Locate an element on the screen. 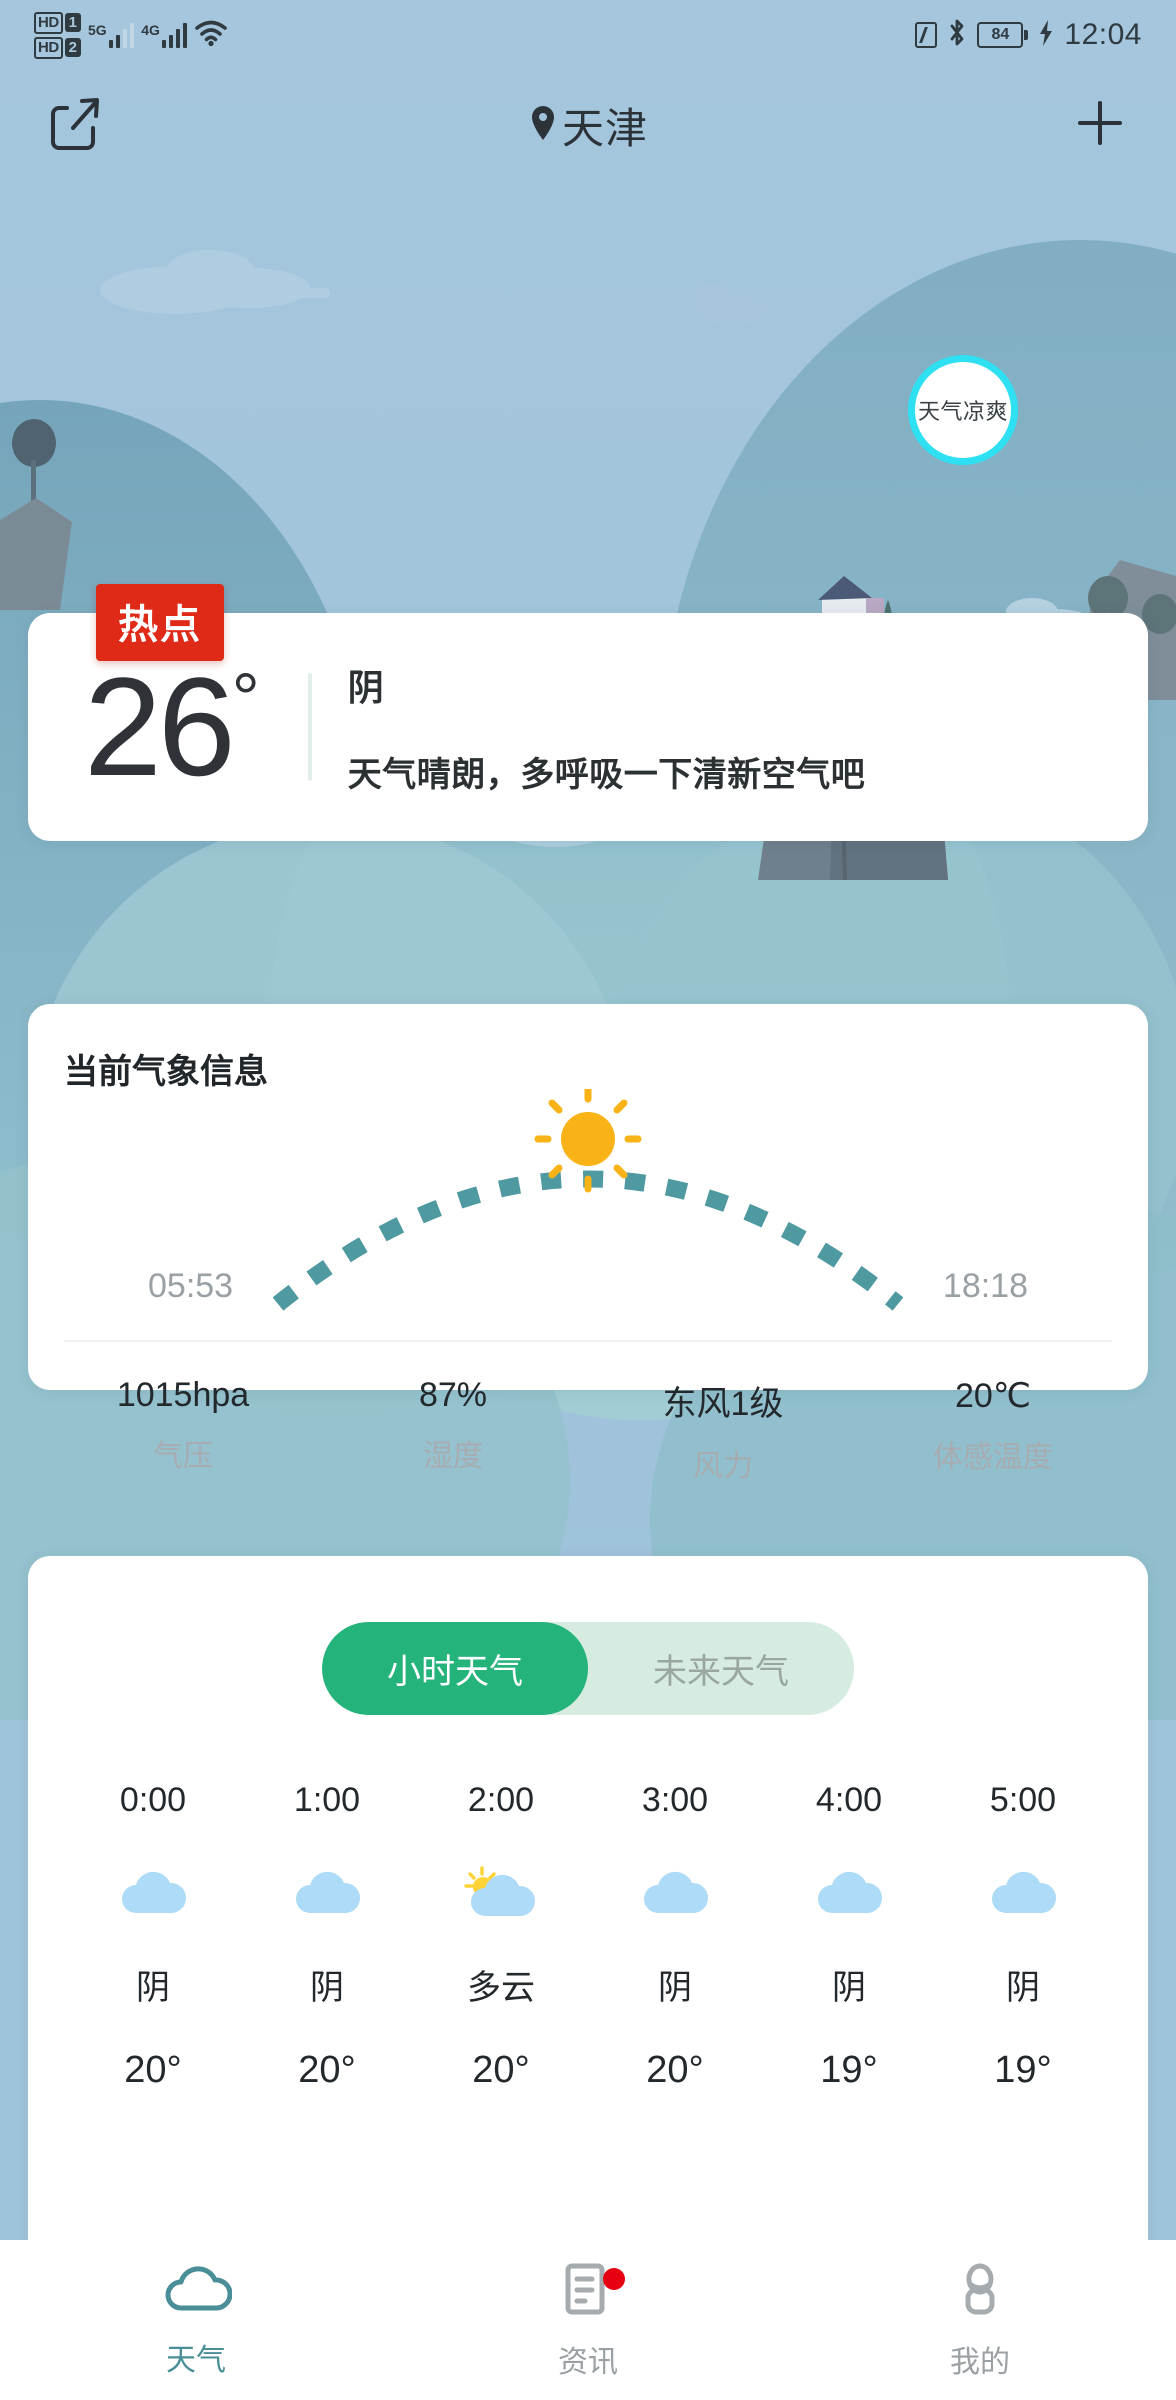  sim1-signal: 5G is located at coordinates (111, 35).